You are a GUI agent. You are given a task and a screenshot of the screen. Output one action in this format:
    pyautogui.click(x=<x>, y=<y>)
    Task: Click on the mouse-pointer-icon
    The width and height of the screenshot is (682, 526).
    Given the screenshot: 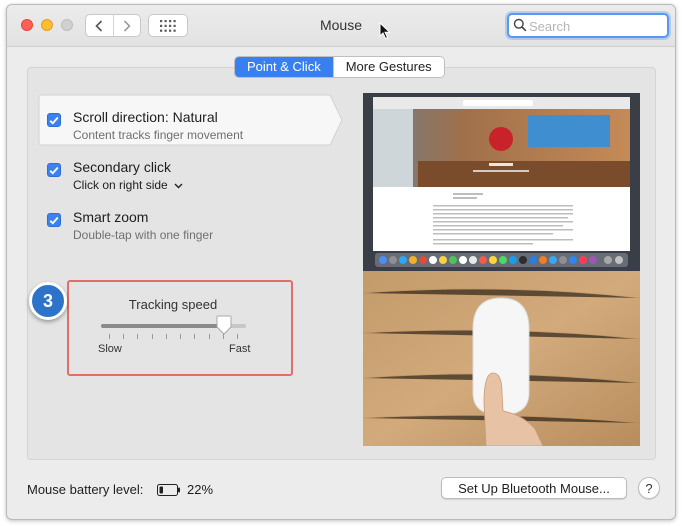 What is the action you would take?
    pyautogui.click(x=385, y=31)
    